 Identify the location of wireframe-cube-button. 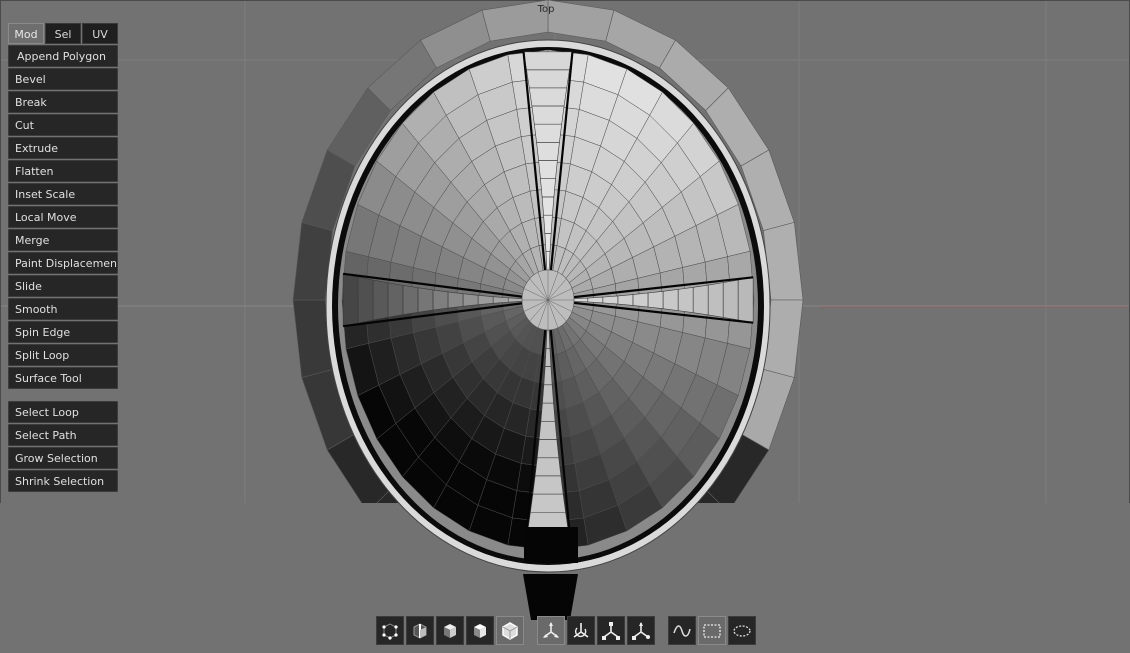
(510, 630).